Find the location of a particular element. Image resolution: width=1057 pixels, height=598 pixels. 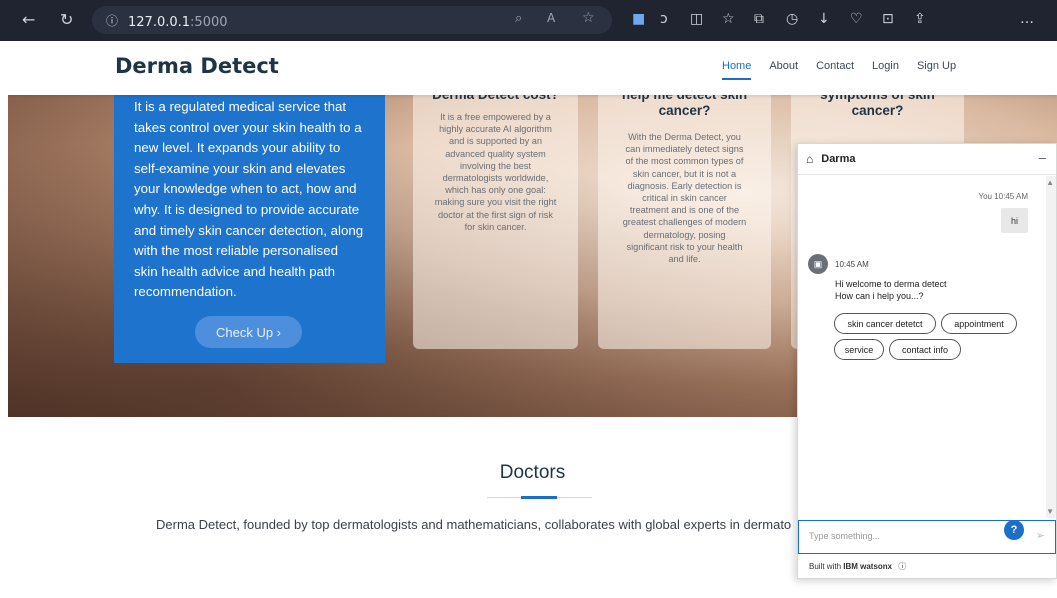

card-line: advanced quality system is located at coordinates (495, 153).